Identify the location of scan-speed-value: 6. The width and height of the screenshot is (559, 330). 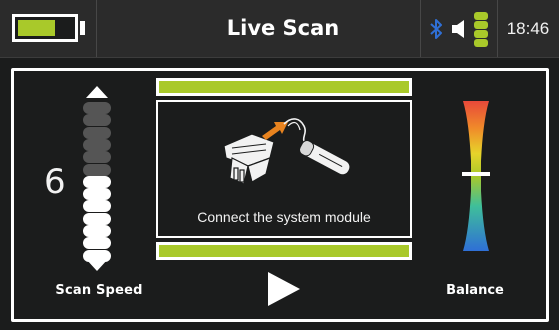
(55, 182).